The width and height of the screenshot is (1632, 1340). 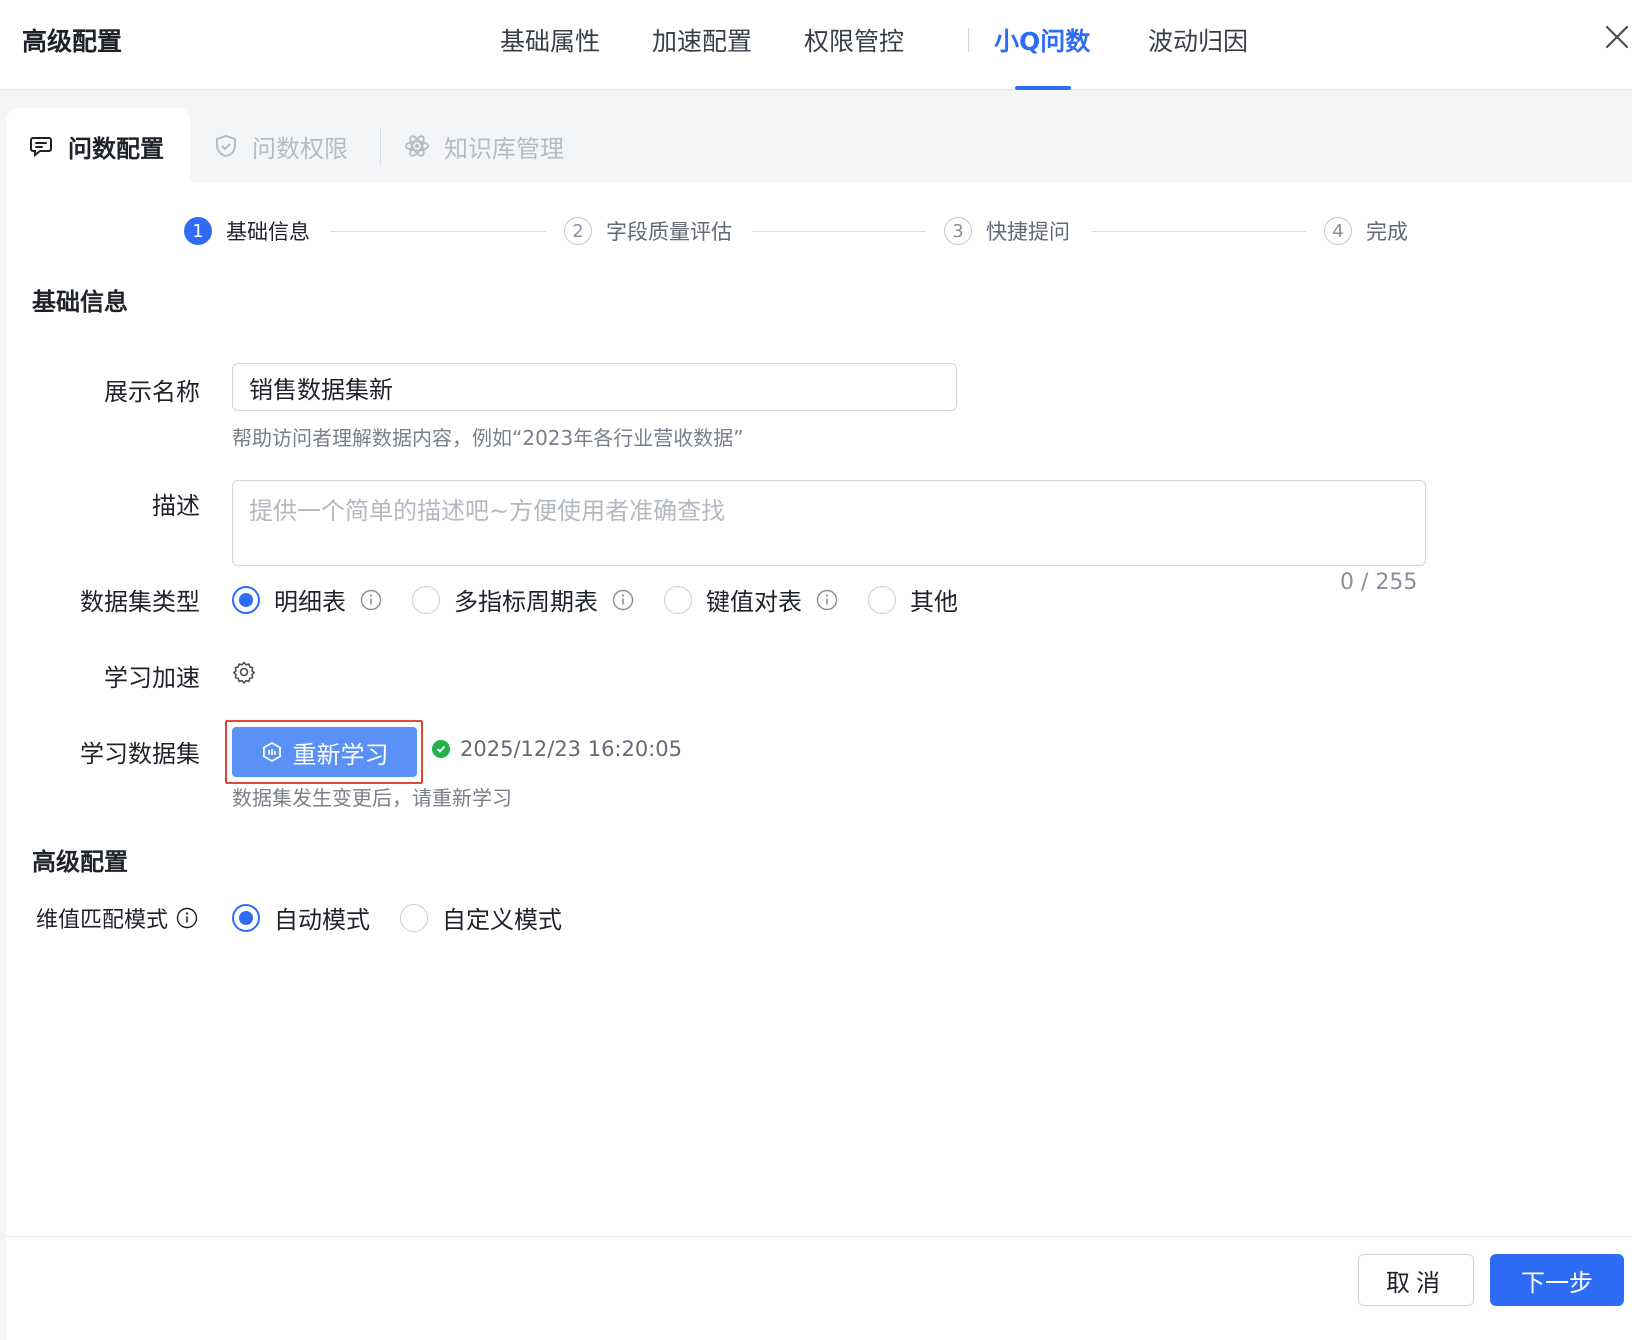 I want to click on subtab-label: 问数权限, so click(x=300, y=148).